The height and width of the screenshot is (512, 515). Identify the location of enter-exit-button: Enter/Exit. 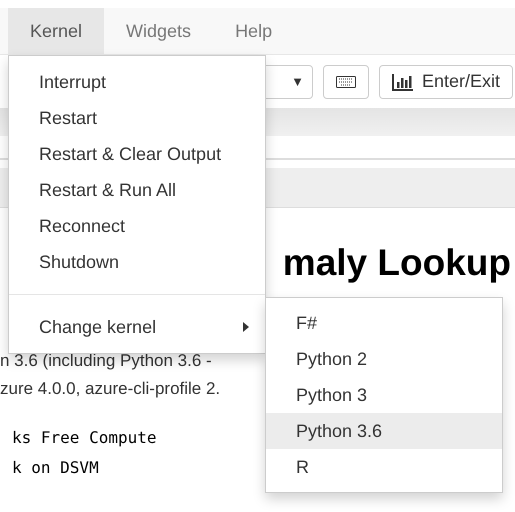
(446, 81).